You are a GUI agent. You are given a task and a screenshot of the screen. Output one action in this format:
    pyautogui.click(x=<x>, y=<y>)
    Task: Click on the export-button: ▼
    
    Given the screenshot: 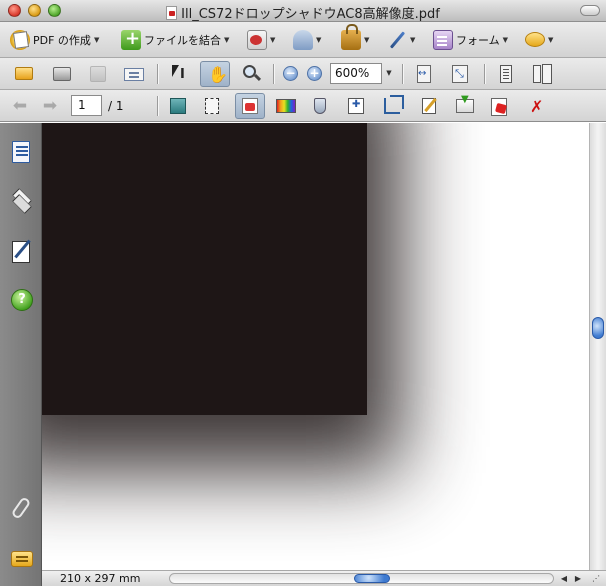 What is the action you would take?
    pyautogui.click(x=261, y=40)
    